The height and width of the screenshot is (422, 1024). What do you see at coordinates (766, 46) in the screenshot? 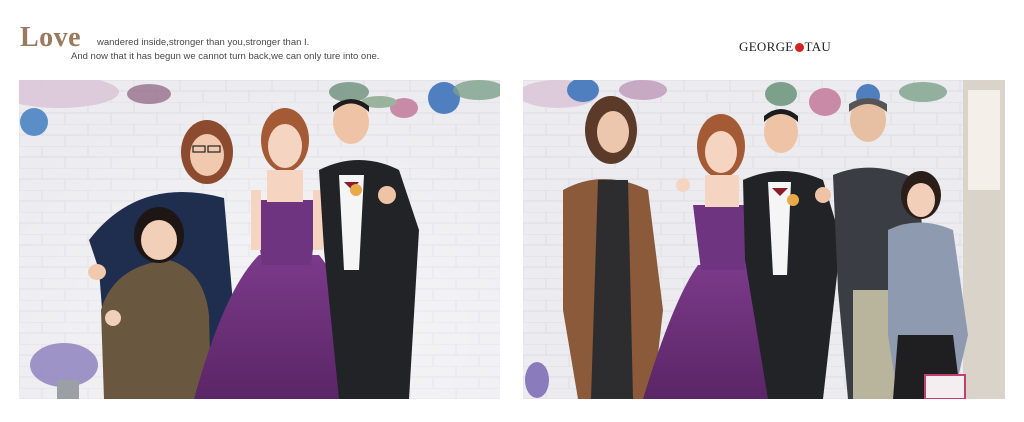
I see `brand-logo-left: GEORGE` at bounding box center [766, 46].